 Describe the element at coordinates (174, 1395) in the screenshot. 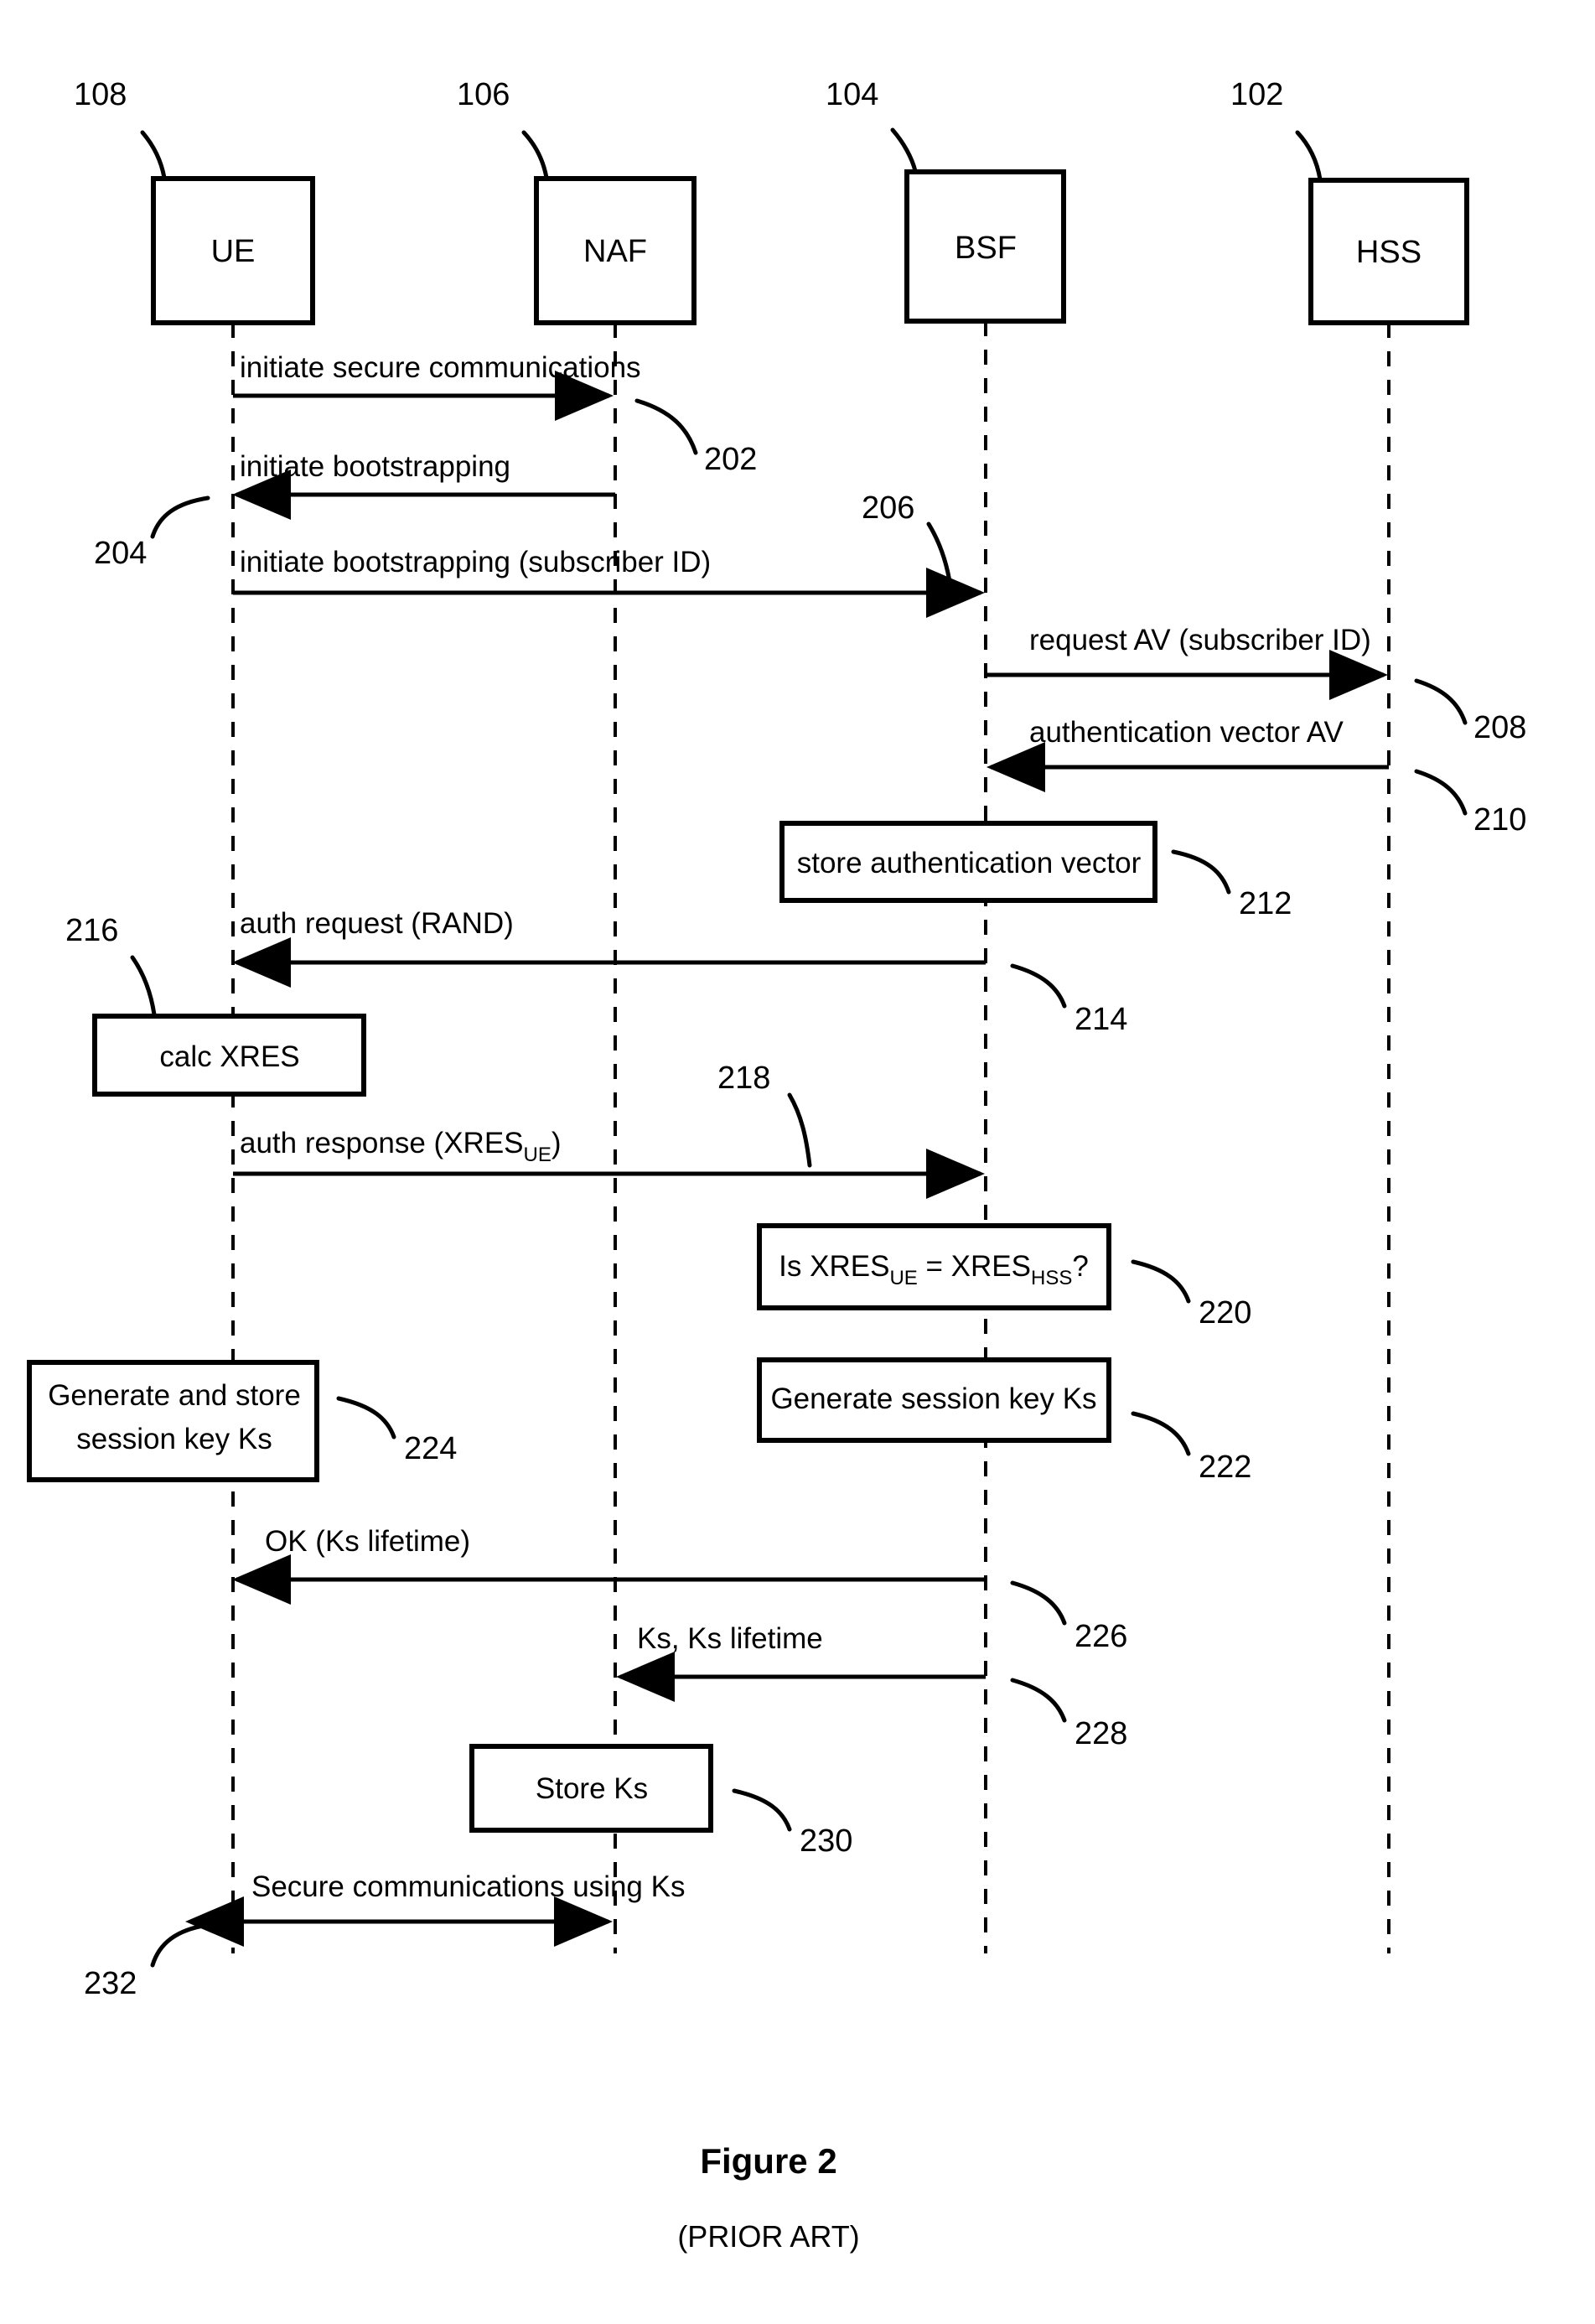

I see `action-box-label-224-line1: Generate and store` at that location.